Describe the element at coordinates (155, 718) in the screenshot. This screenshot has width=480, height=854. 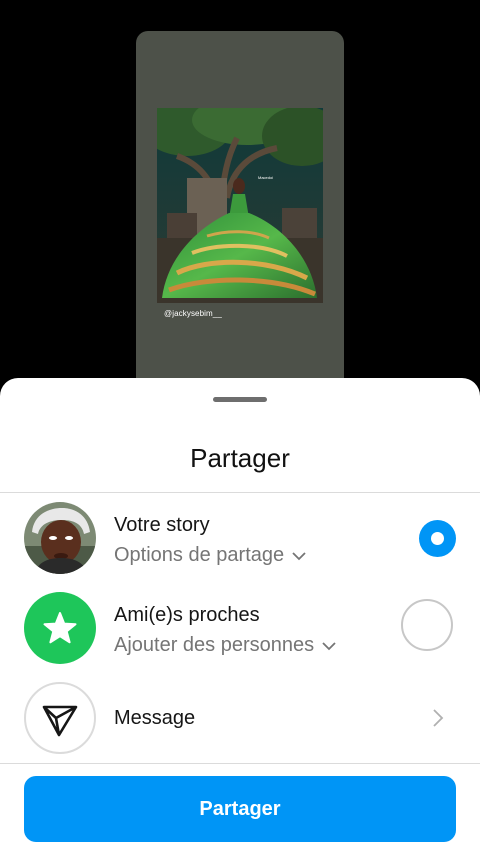
I see `option-title: Message` at that location.